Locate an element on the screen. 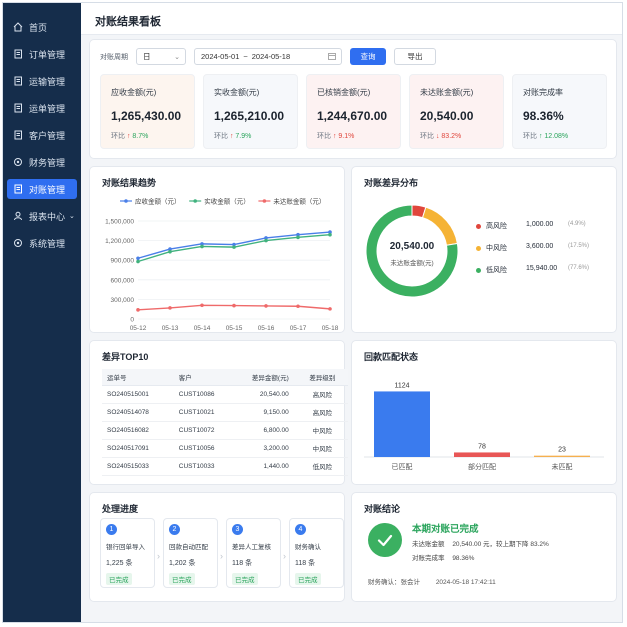 The width and height of the screenshot is (627, 627). x-tick-label: 已匹配 is located at coordinates (402, 467).